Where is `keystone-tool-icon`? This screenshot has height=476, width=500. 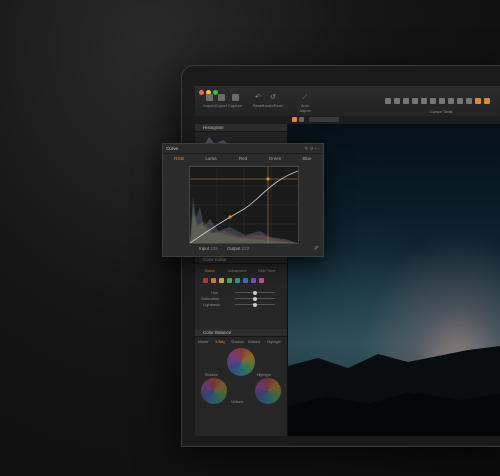
keystone-tool-icon is located at coordinates (415, 101).